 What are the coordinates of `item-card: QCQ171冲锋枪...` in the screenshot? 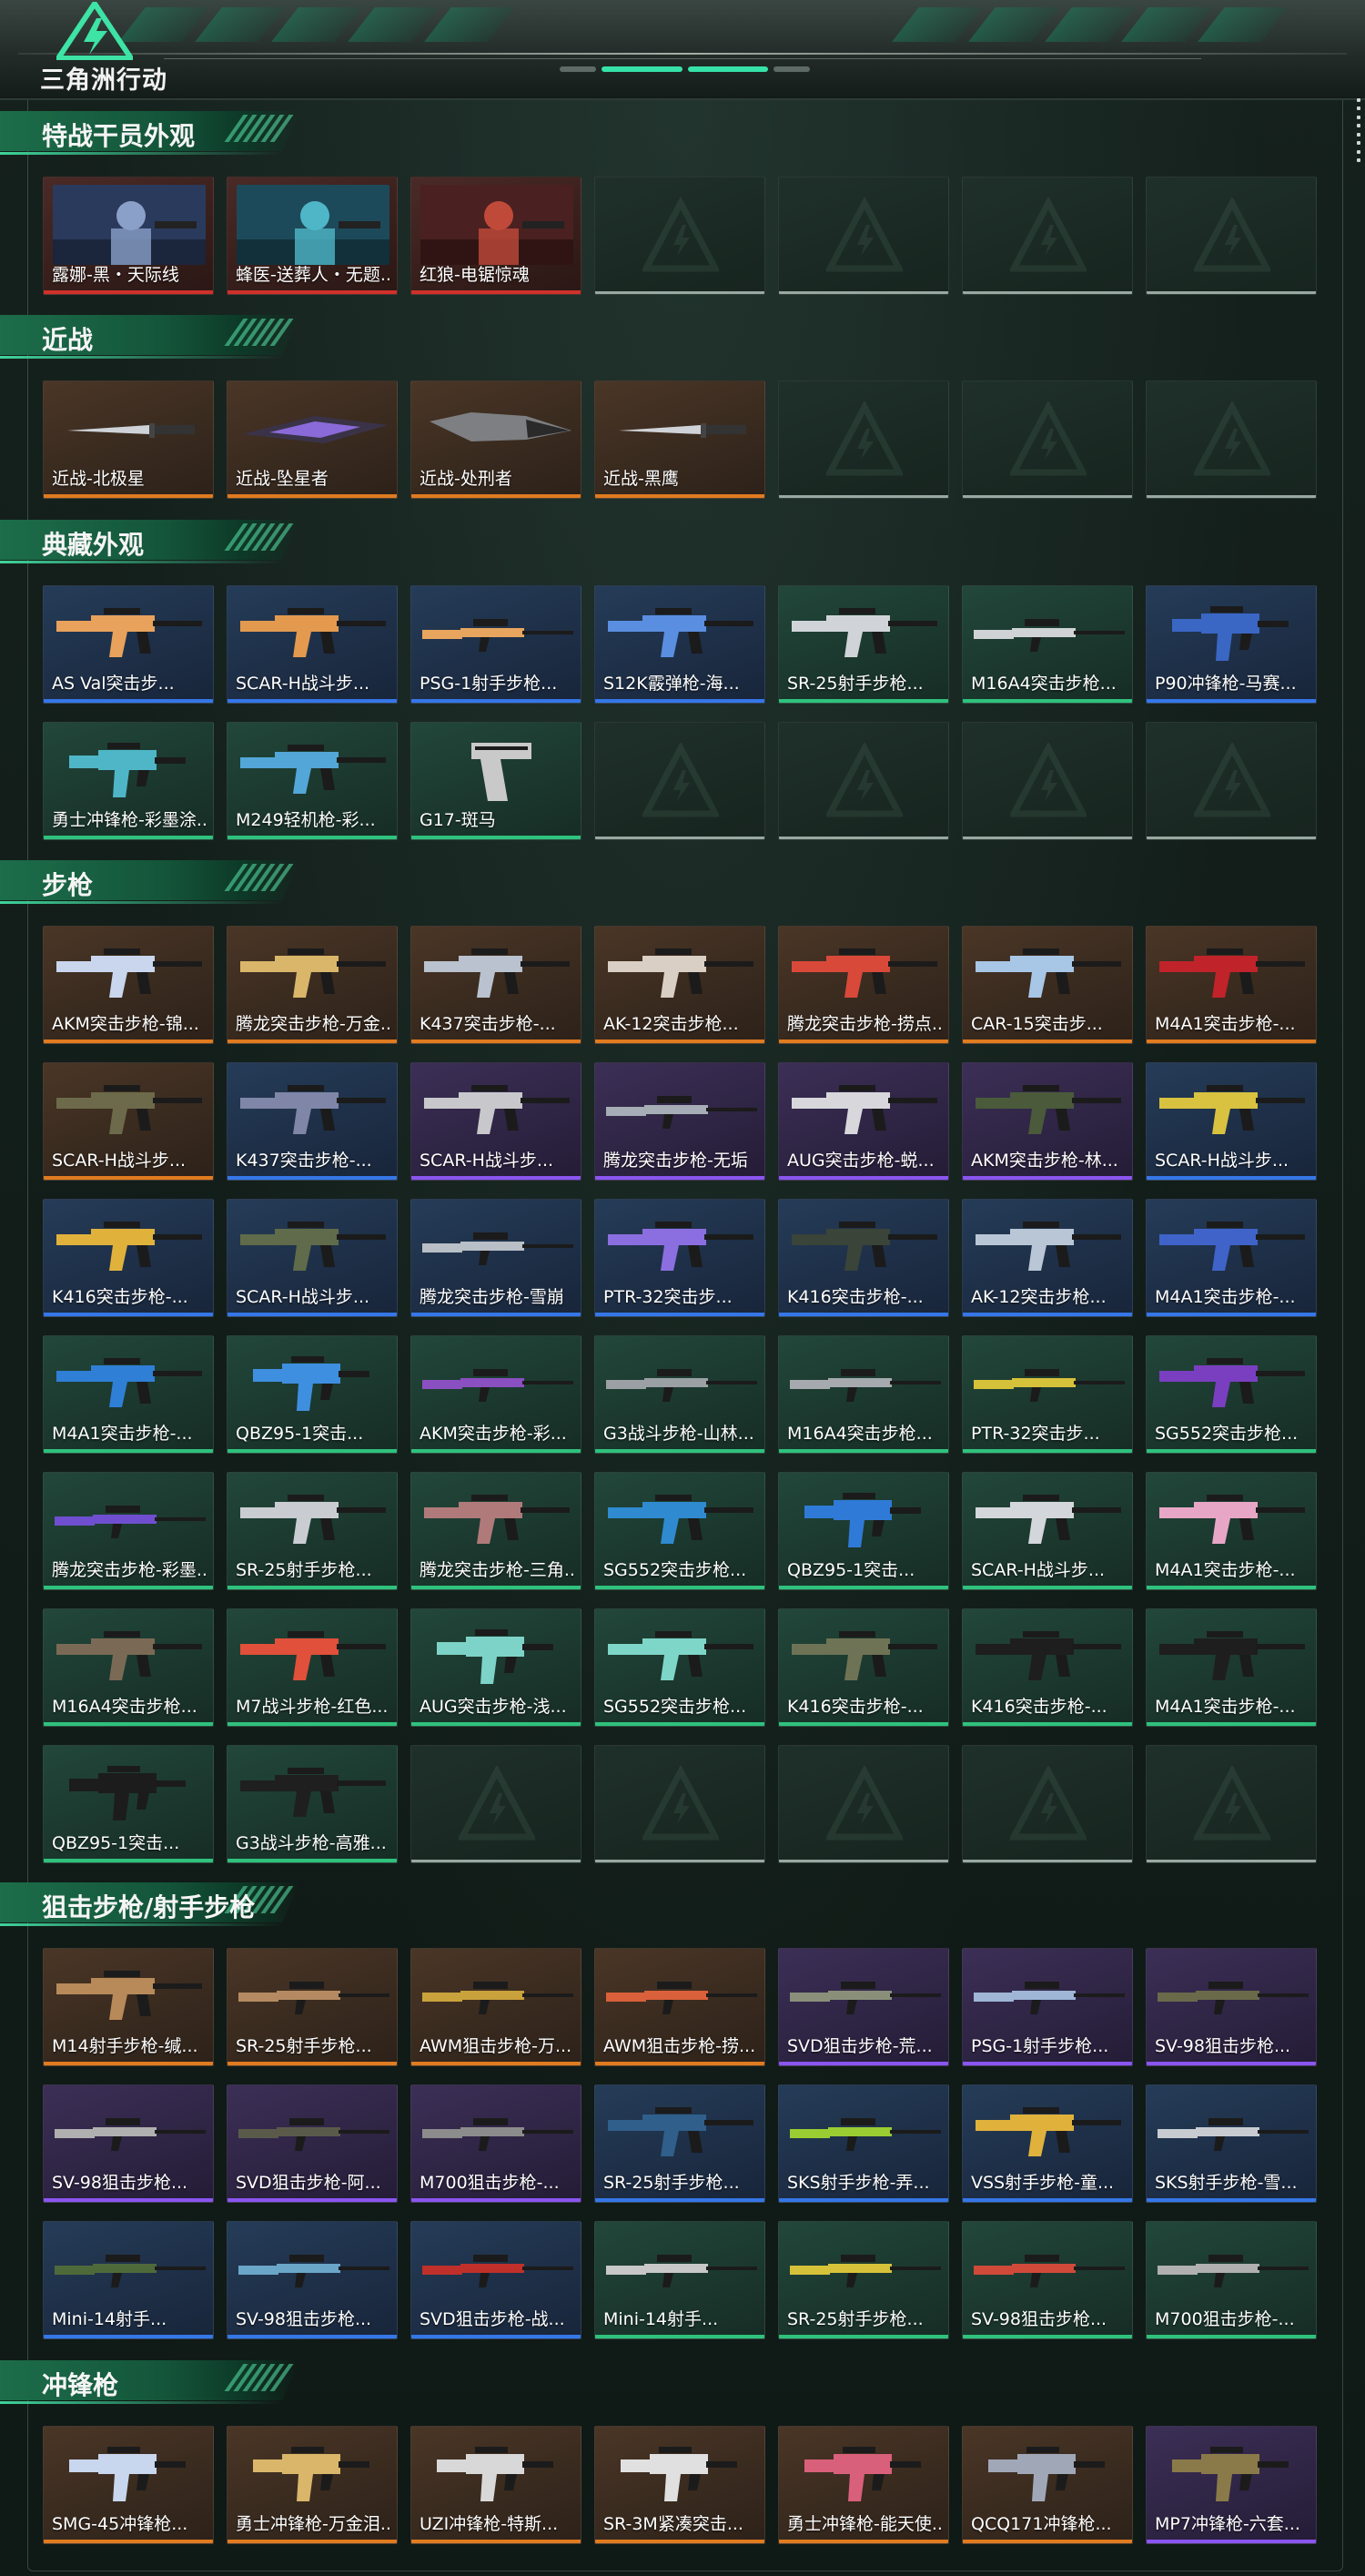 It's located at (1048, 2485).